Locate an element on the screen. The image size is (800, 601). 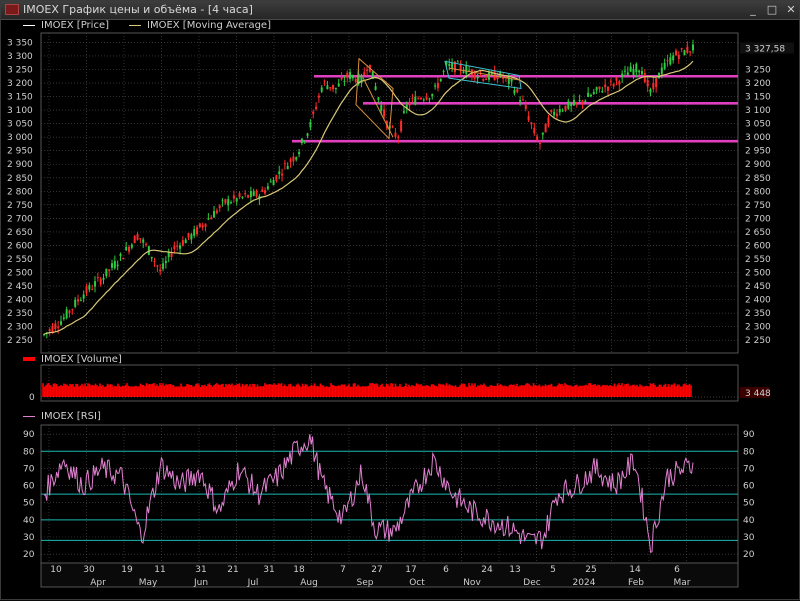
price-ytick-left: 3 350 is located at coordinates (20, 43).